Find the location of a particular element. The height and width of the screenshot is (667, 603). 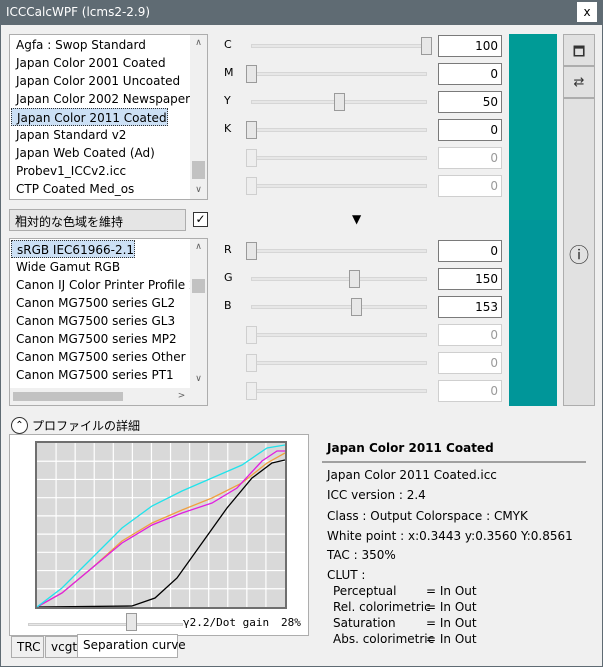

rendering-intent-select: 相対的な色域を維持 ∨ is located at coordinates (97, 220).